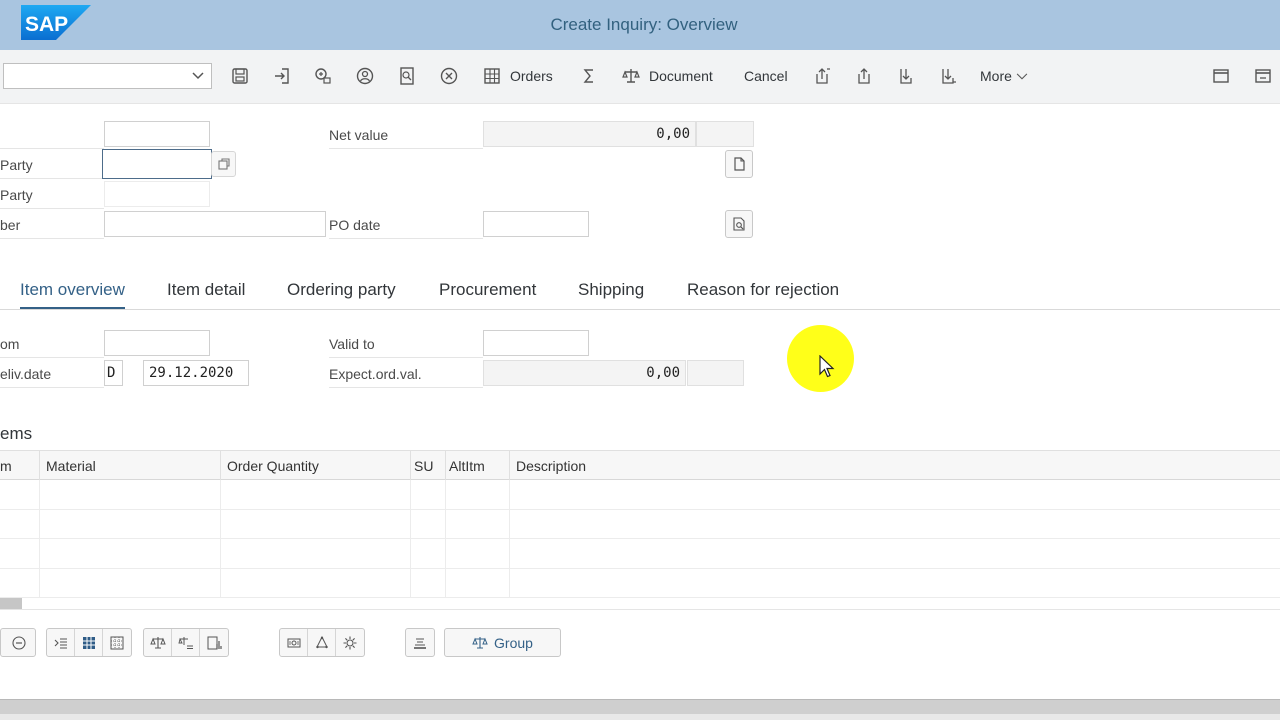 This screenshot has width=1280, height=720. I want to click on valid-to-label: Valid to, so click(406, 344).